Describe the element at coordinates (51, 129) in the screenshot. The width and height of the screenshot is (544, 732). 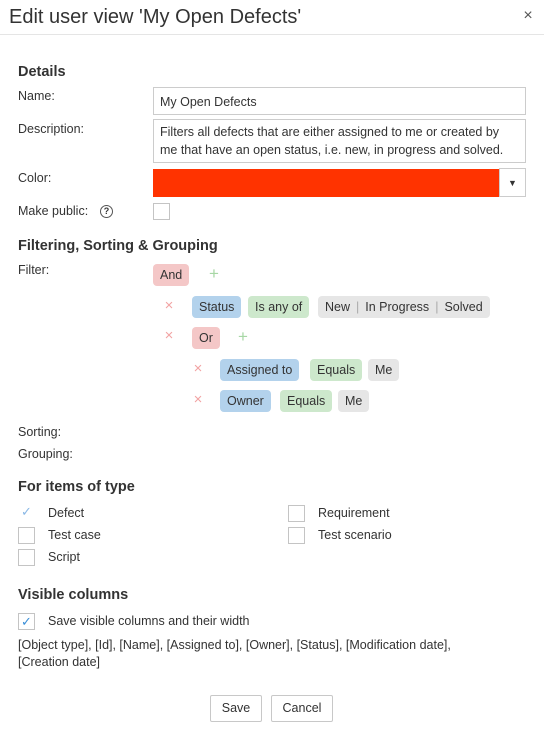
I see `description-label: Description:` at that location.